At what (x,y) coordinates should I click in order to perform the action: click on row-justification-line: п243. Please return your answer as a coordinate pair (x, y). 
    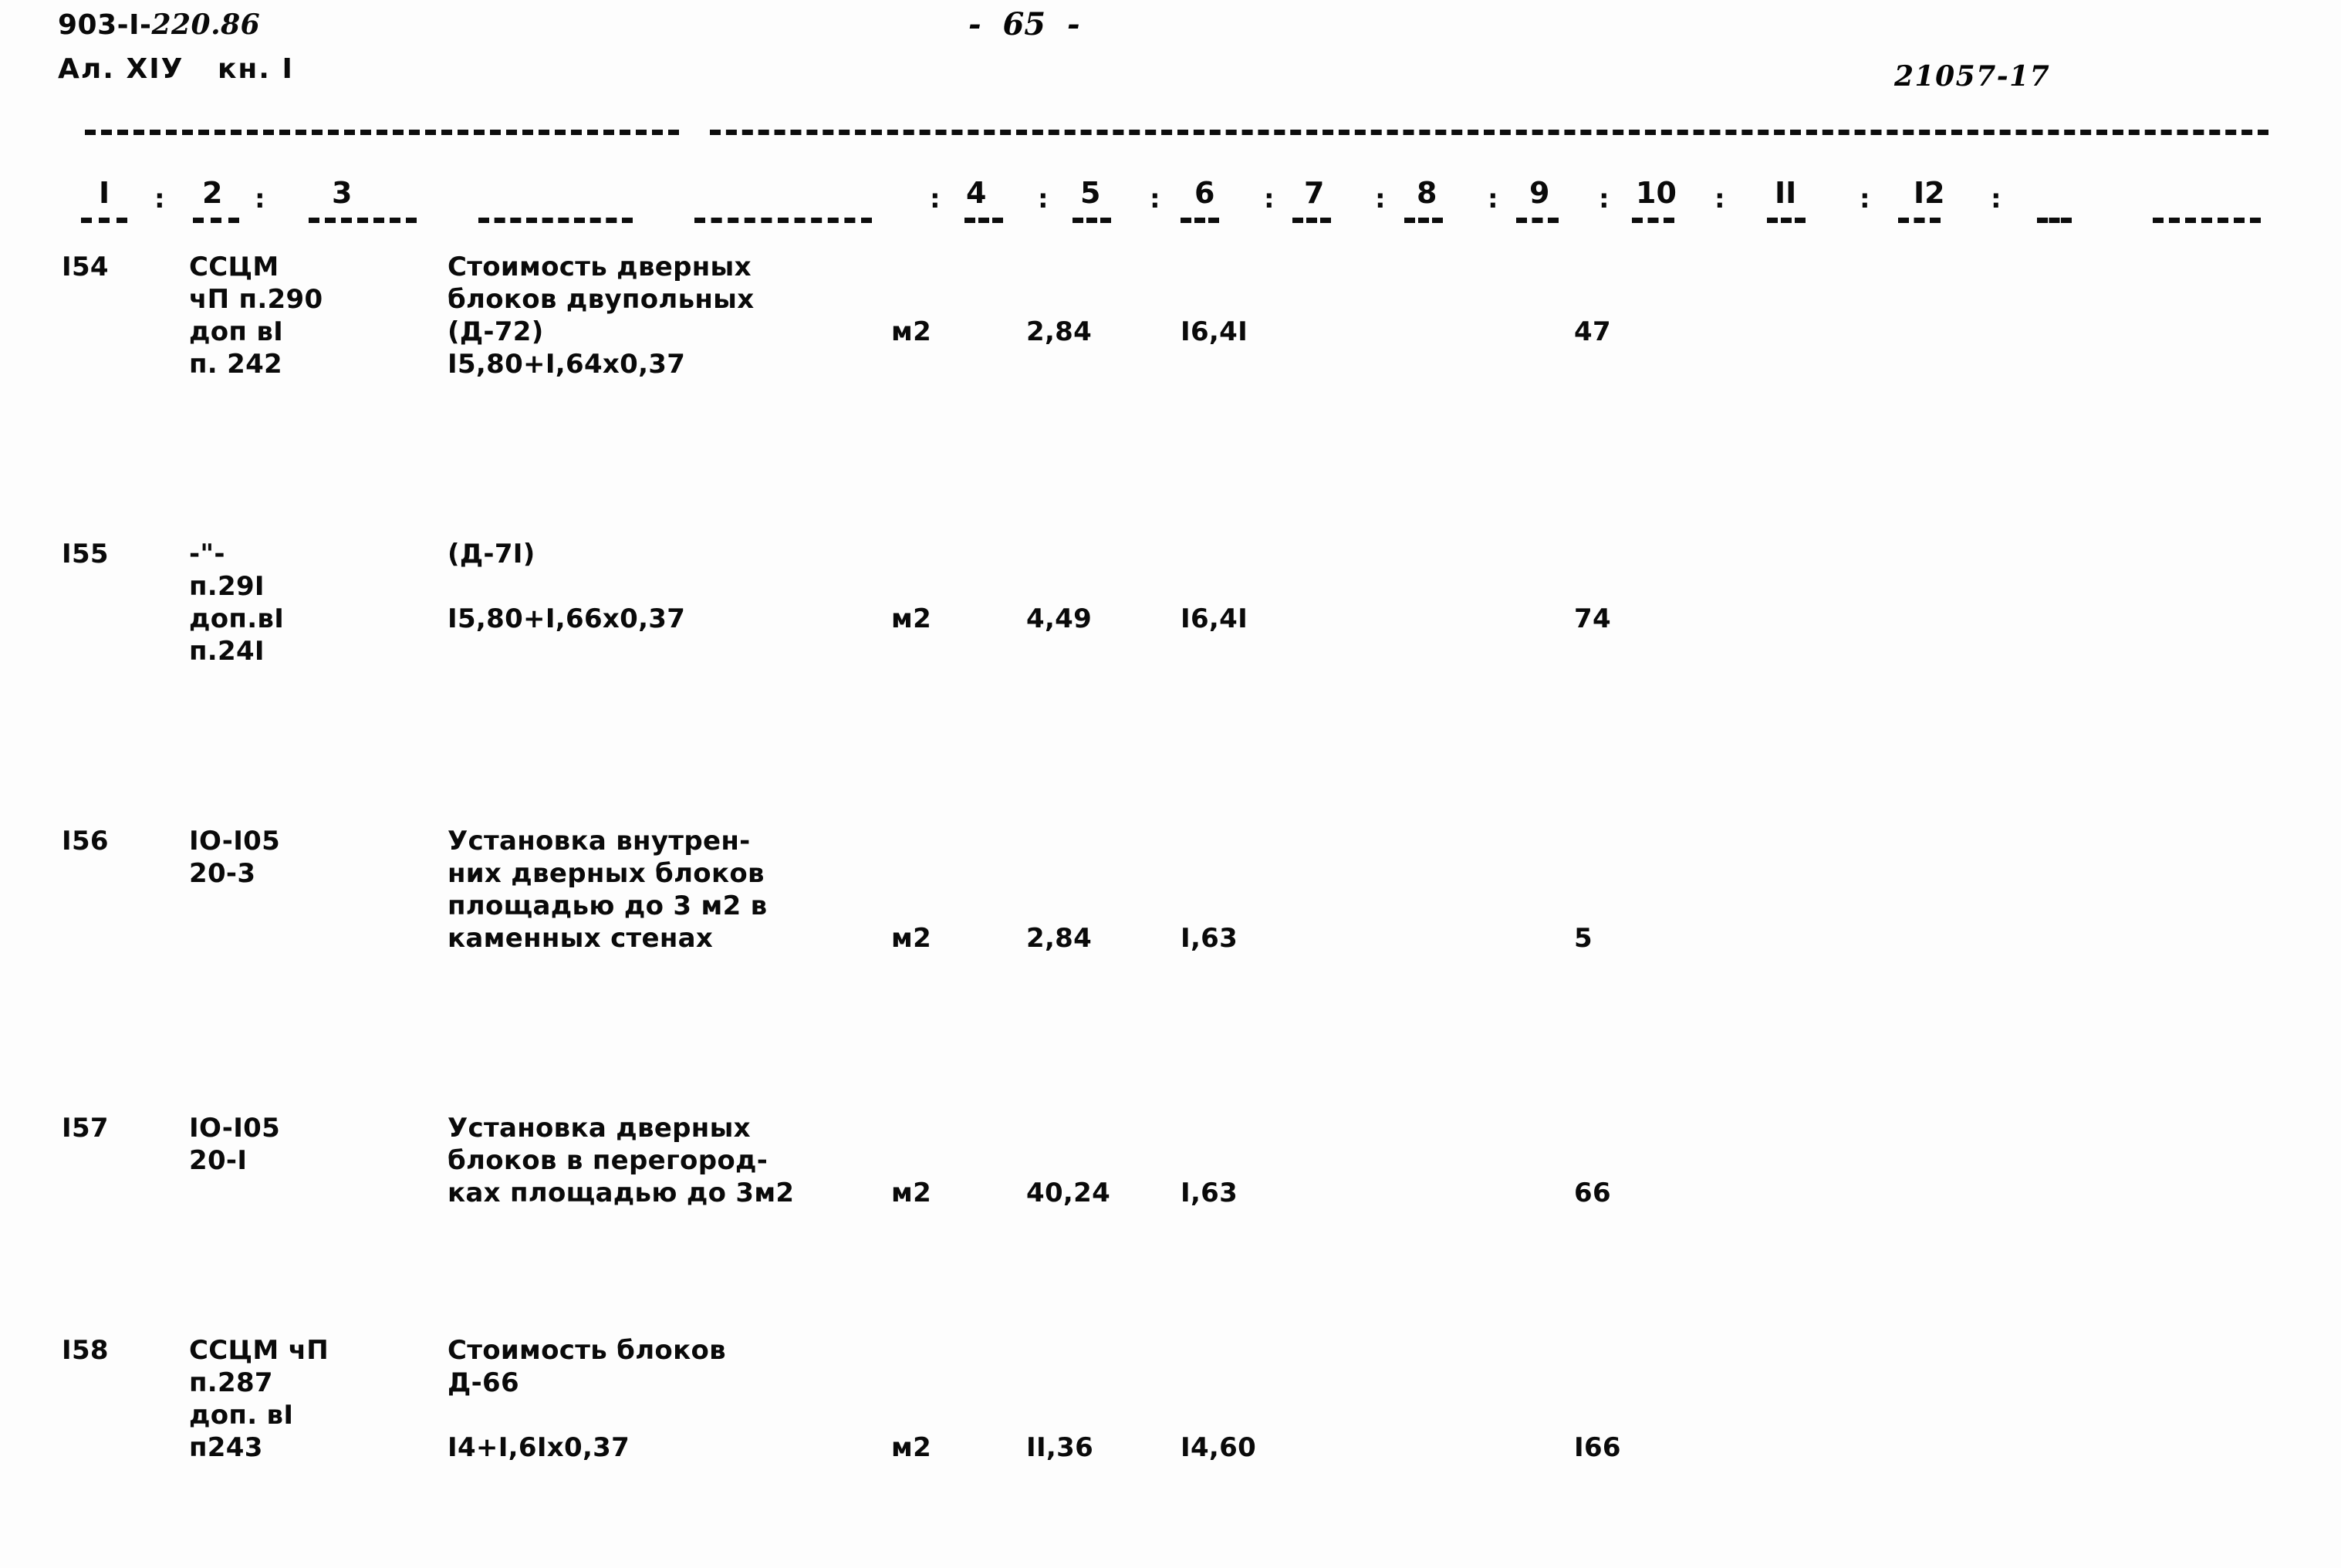
    Looking at the image, I should click on (226, 1447).